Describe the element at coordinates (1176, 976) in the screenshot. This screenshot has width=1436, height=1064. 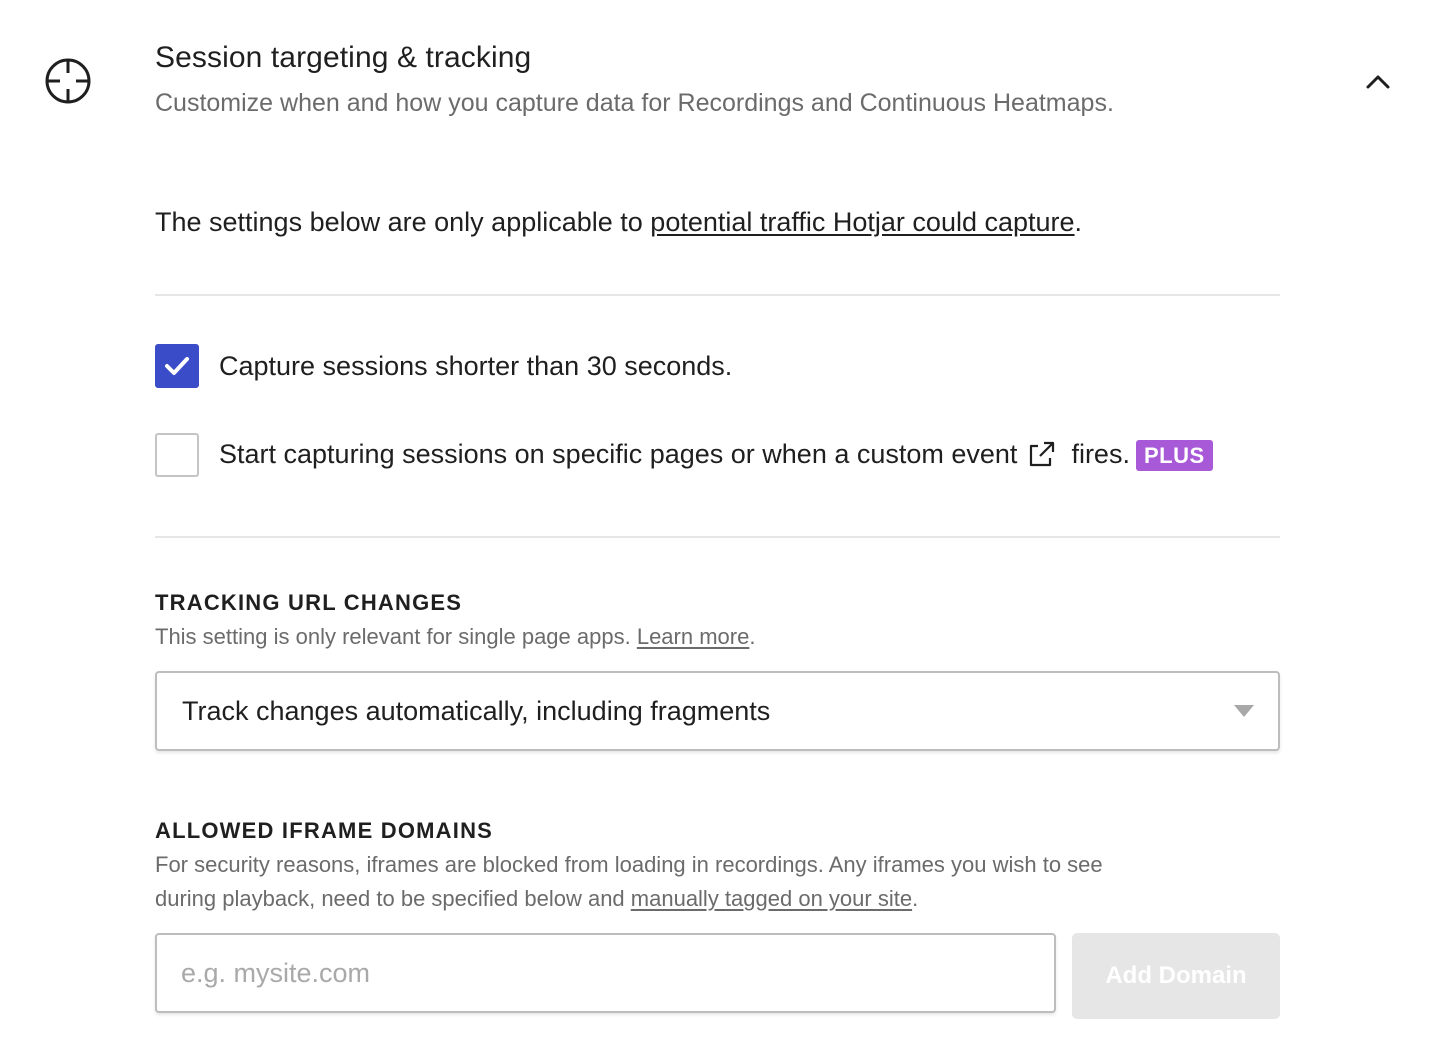
I see `add-domain-button: Add Domain` at that location.